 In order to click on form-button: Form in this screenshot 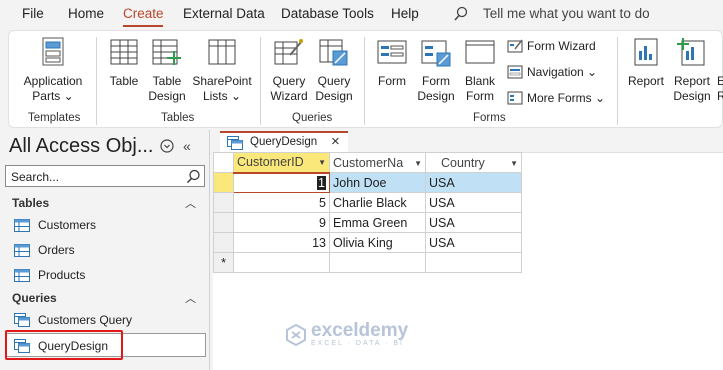, I will do `click(392, 63)`.